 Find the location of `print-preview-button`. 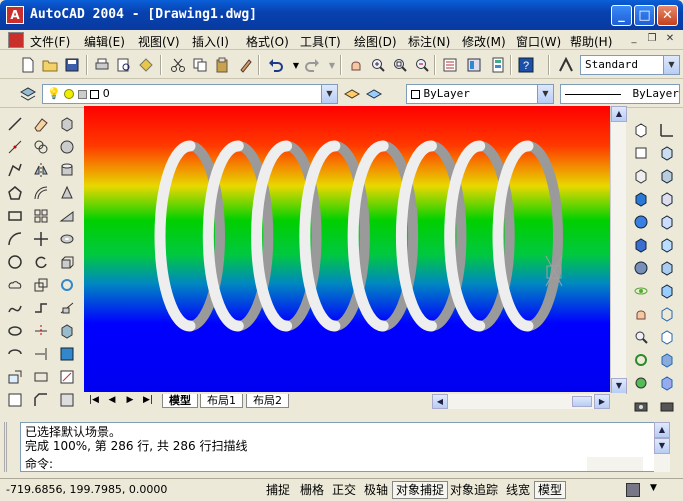

print-preview-button is located at coordinates (124, 65).